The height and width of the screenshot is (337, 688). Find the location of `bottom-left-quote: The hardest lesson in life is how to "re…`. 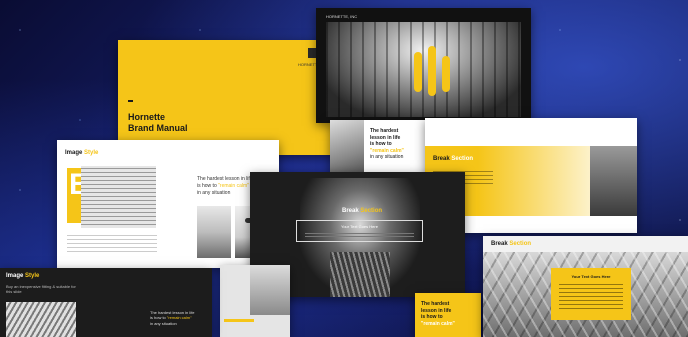

bottom-left-quote: The hardest lesson in life is how to "re… is located at coordinates (172, 318).